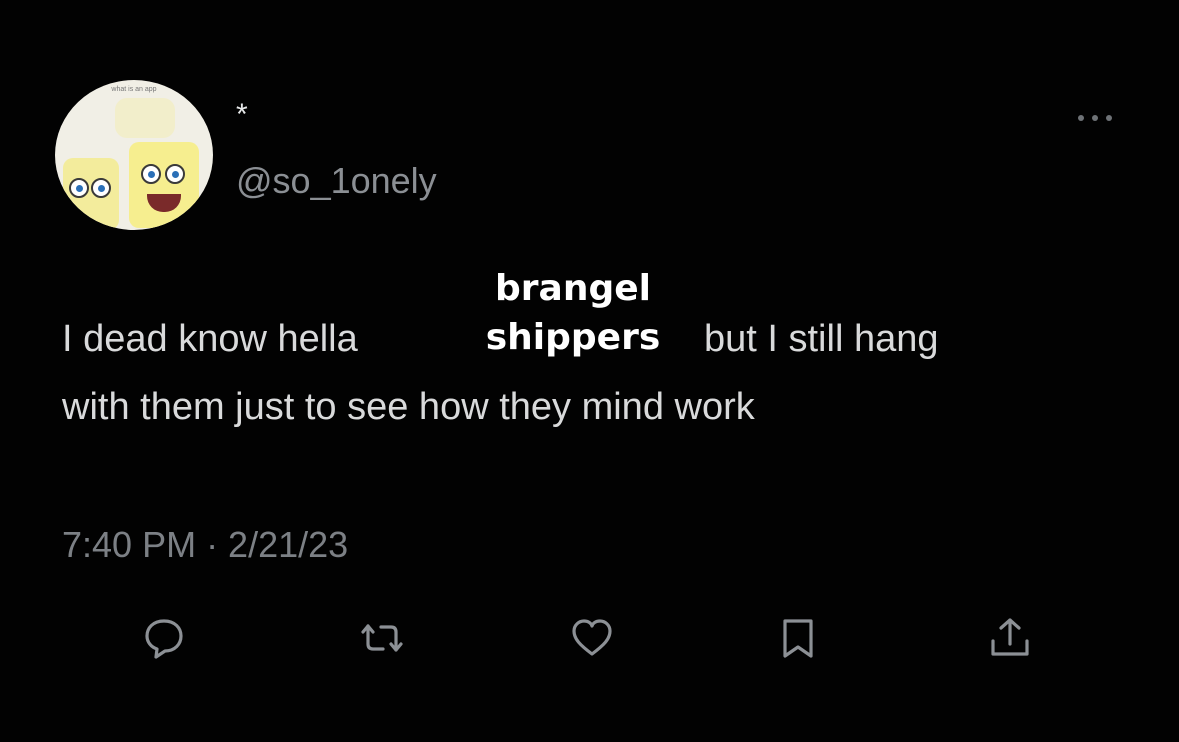 The width and height of the screenshot is (1179, 742). What do you see at coordinates (1010, 638) in the screenshot?
I see `share-icon` at bounding box center [1010, 638].